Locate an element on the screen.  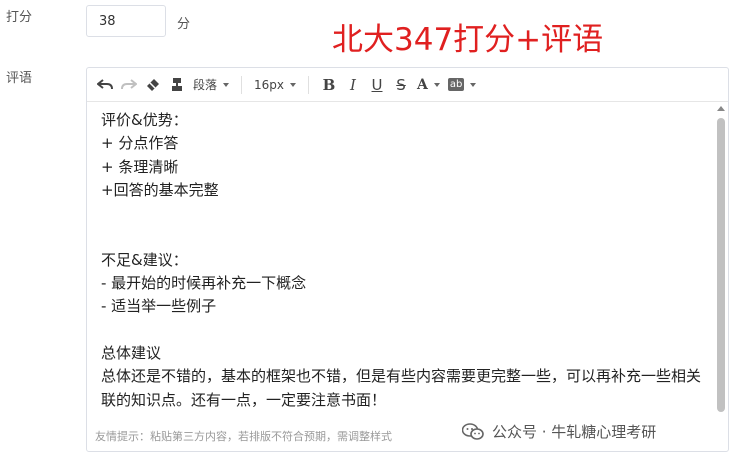
watermark: 公众号 · 牛轧糖心理考研 is located at coordinates (559, 431).